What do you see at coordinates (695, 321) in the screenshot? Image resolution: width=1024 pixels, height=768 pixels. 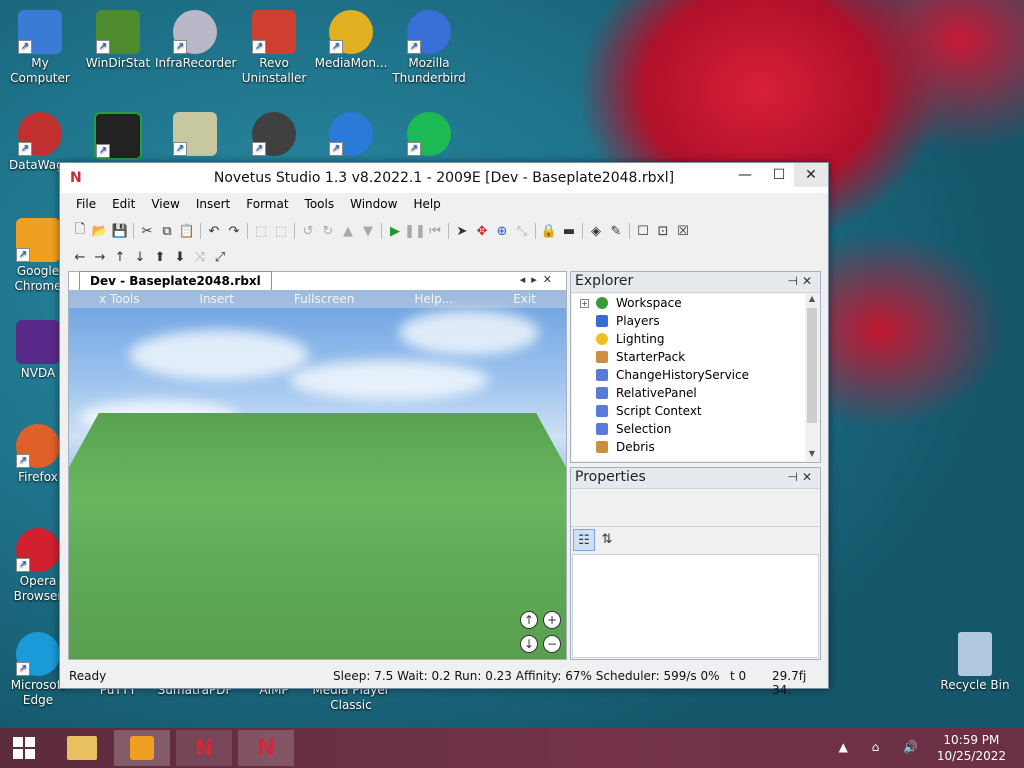 I see `tree-item-players: Players` at bounding box center [695, 321].